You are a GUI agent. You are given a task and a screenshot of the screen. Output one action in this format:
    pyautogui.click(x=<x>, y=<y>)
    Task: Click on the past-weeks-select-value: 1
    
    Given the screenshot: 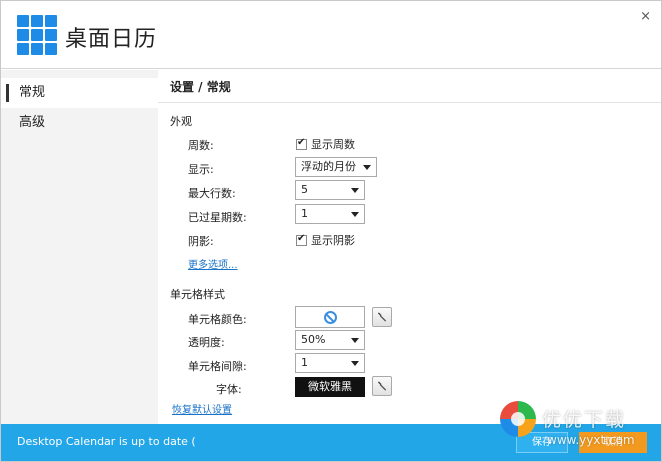 What is the action you would take?
    pyautogui.click(x=304, y=213)
    